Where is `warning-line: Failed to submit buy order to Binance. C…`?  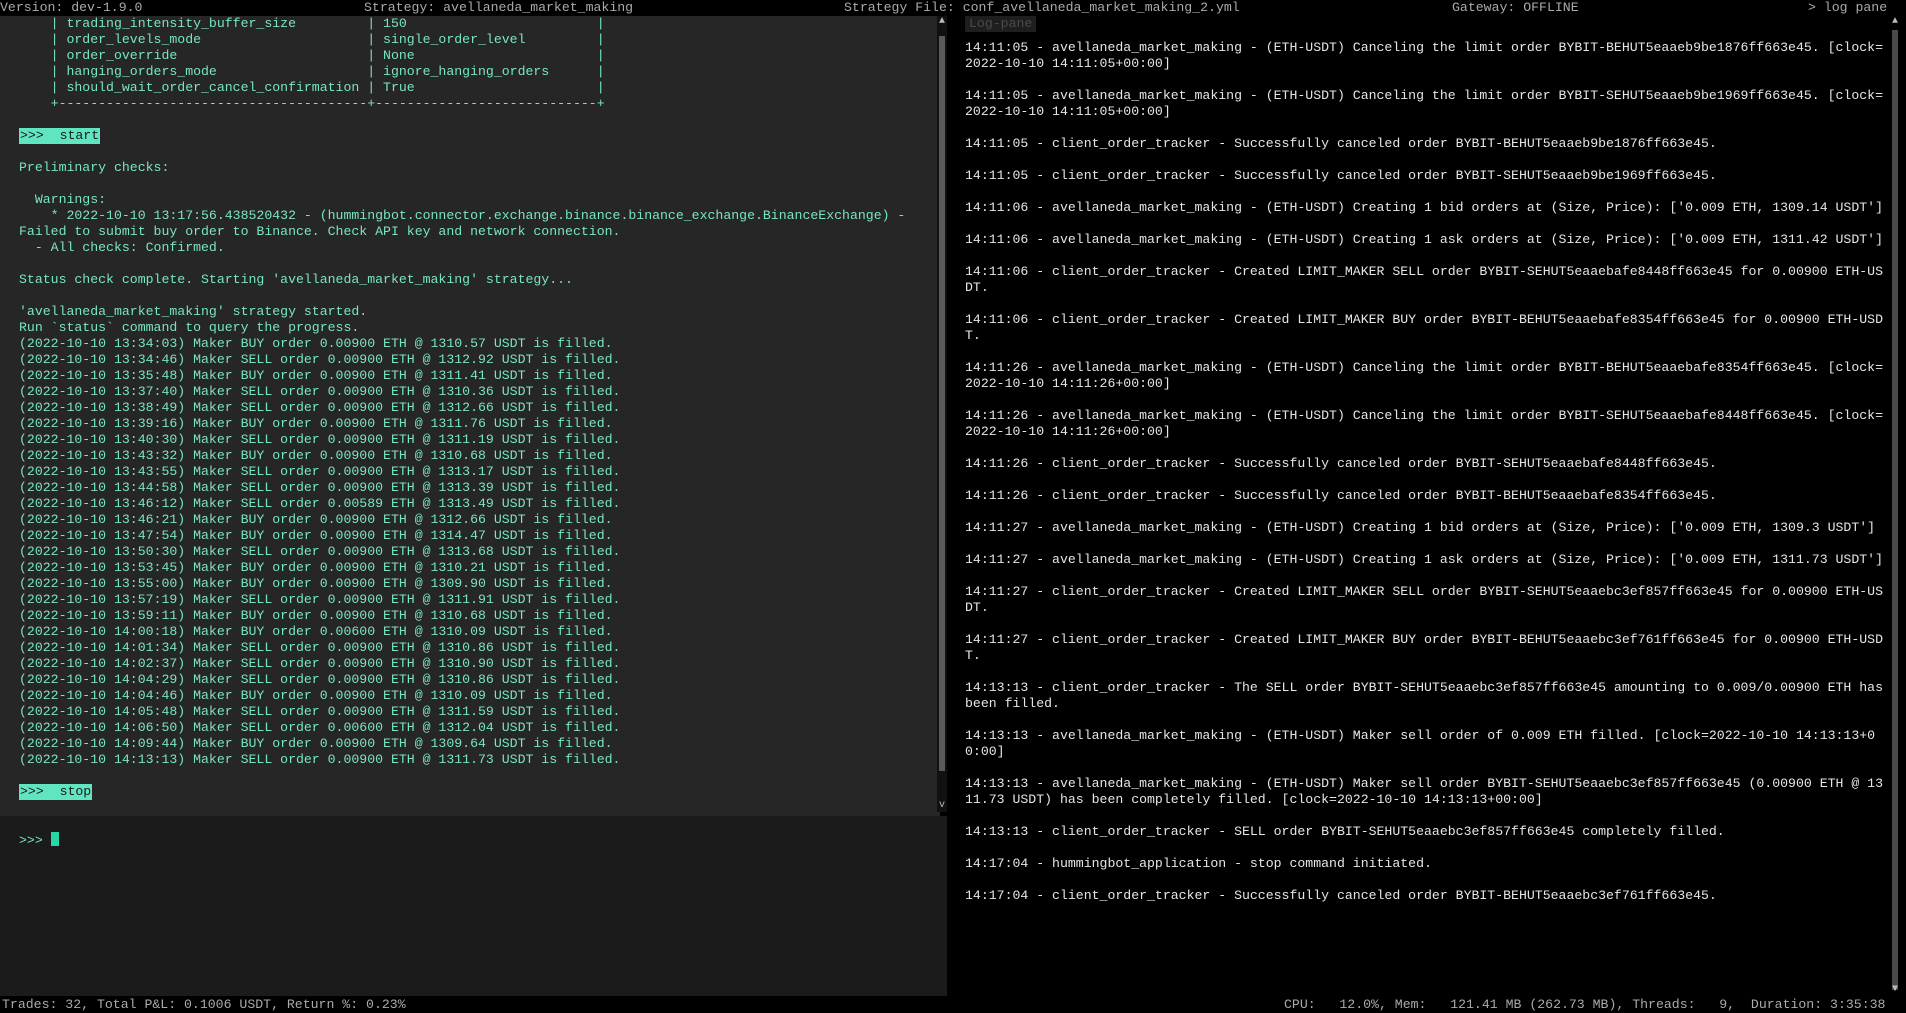
warning-line: Failed to submit buy order to Binance. C… is located at coordinates (320, 231).